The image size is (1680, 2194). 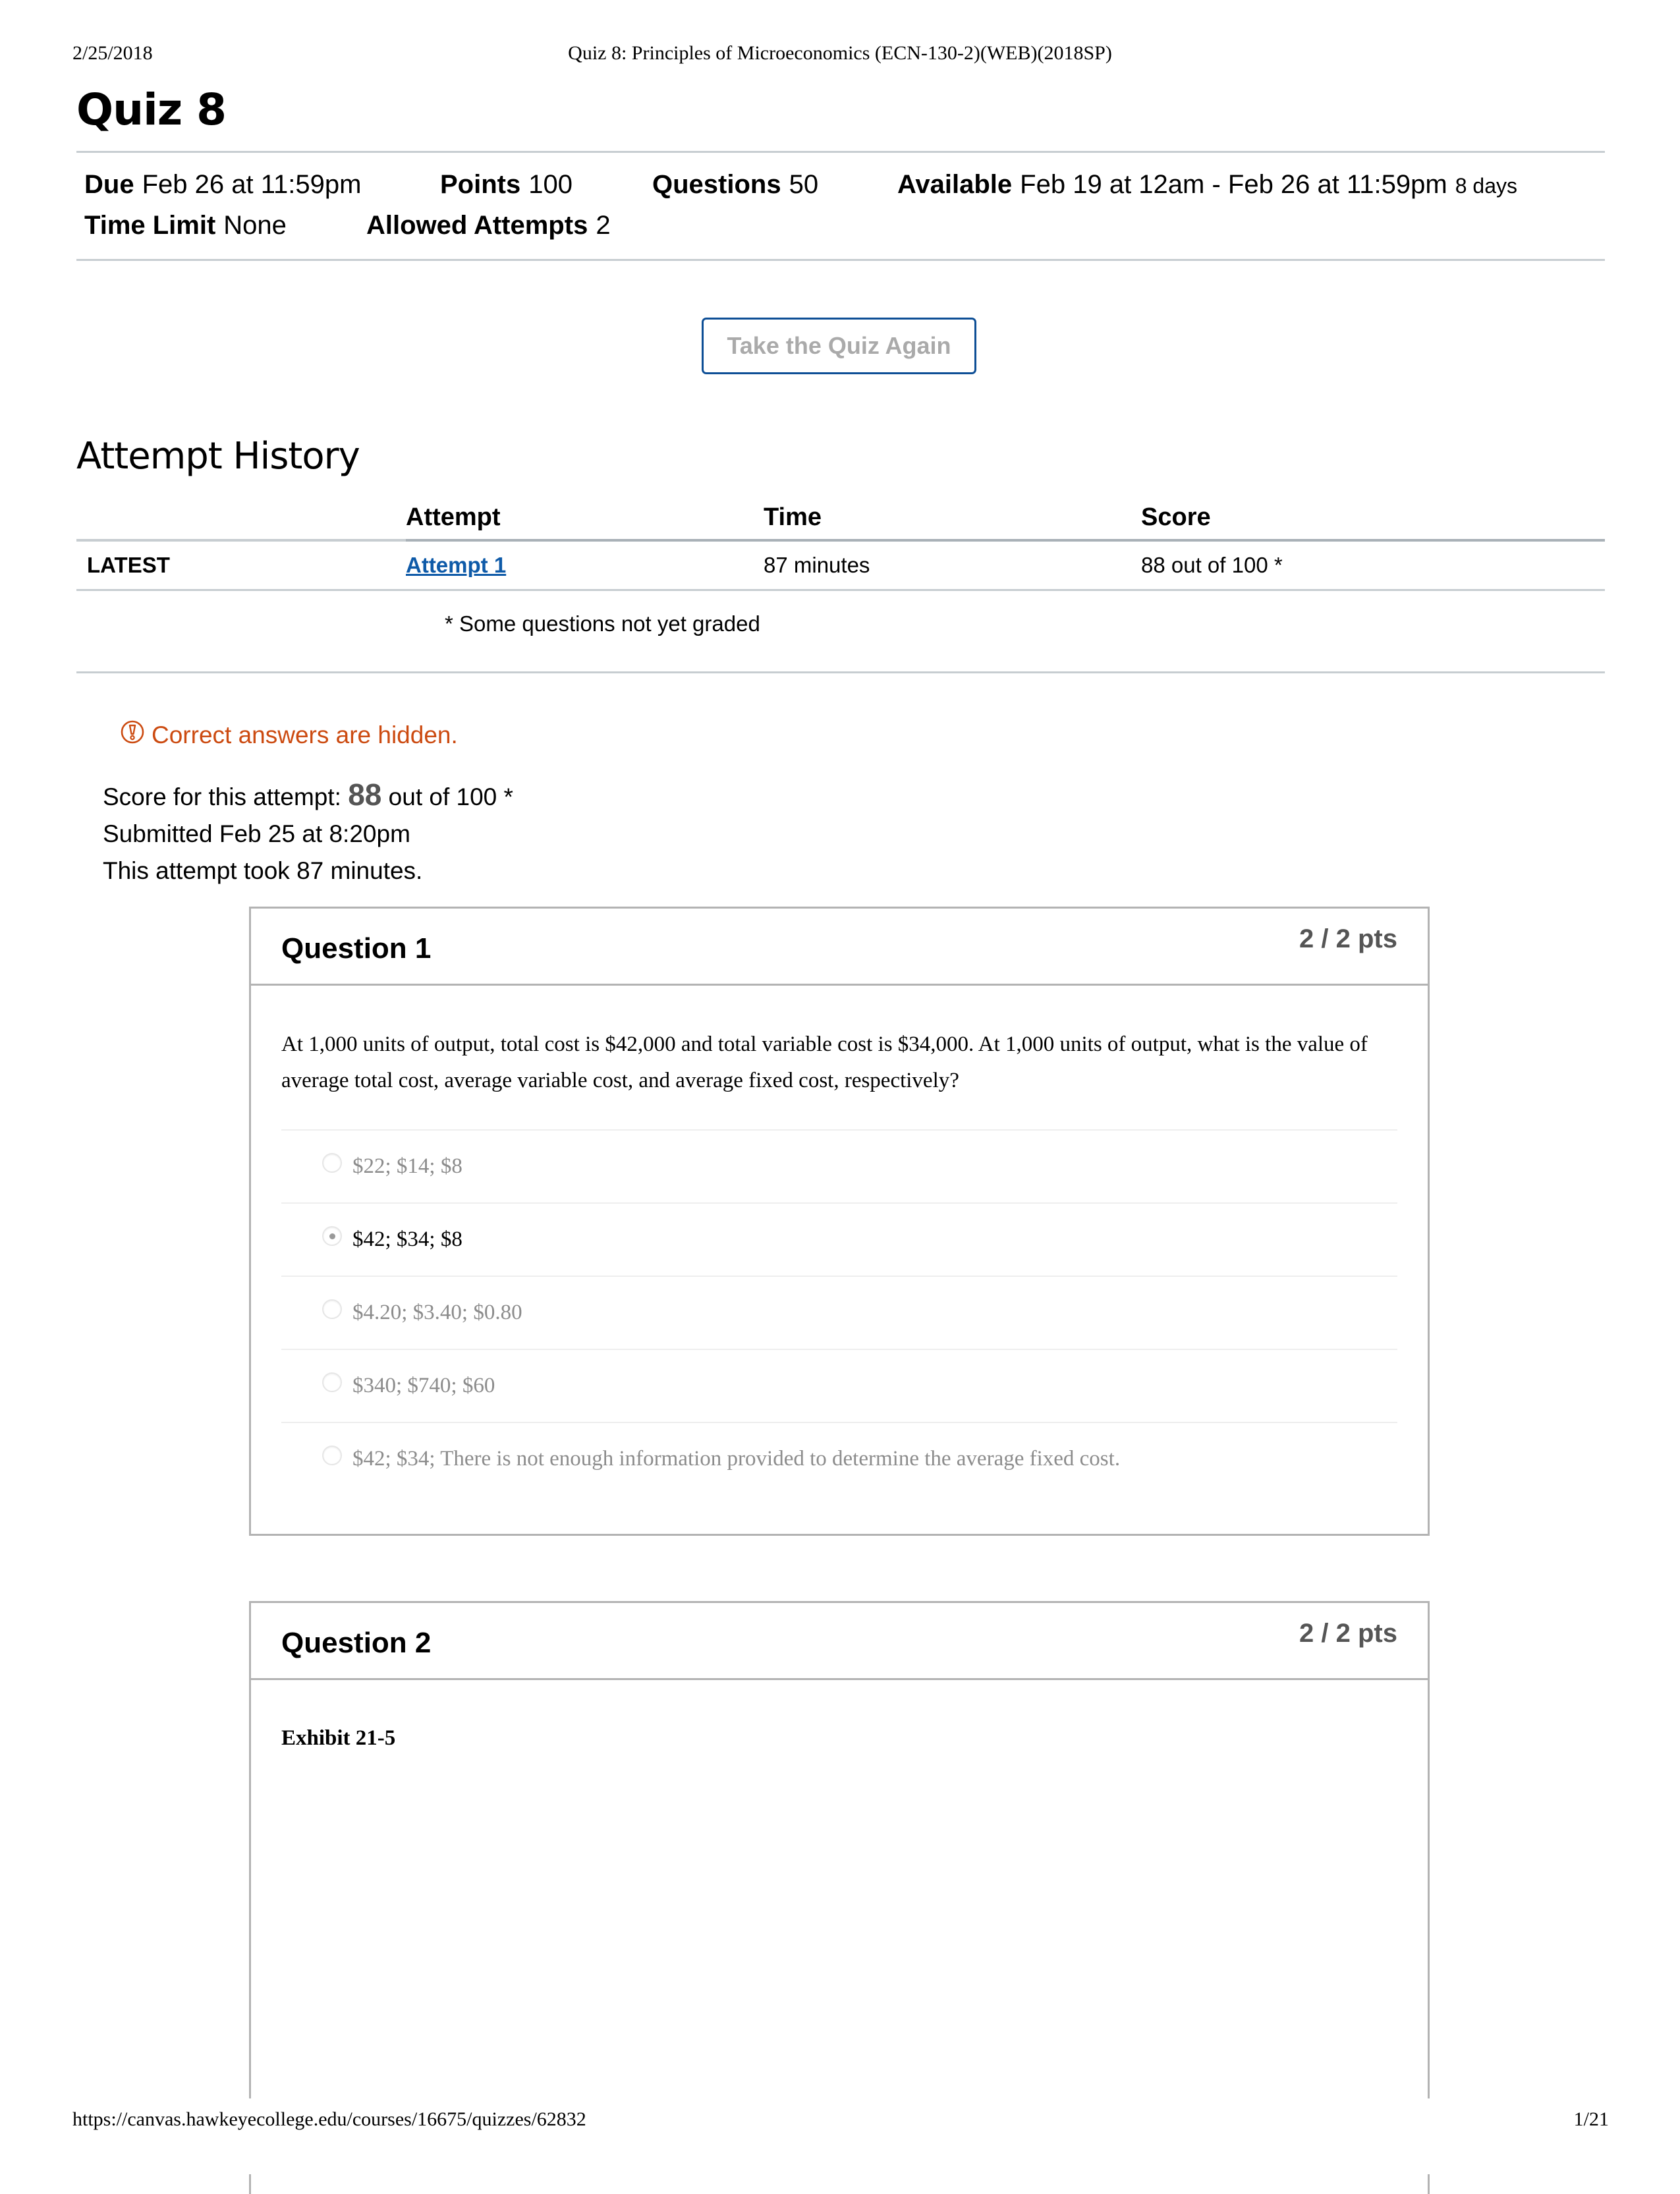 I want to click on time-limit-label: Time Limit, so click(x=150, y=226).